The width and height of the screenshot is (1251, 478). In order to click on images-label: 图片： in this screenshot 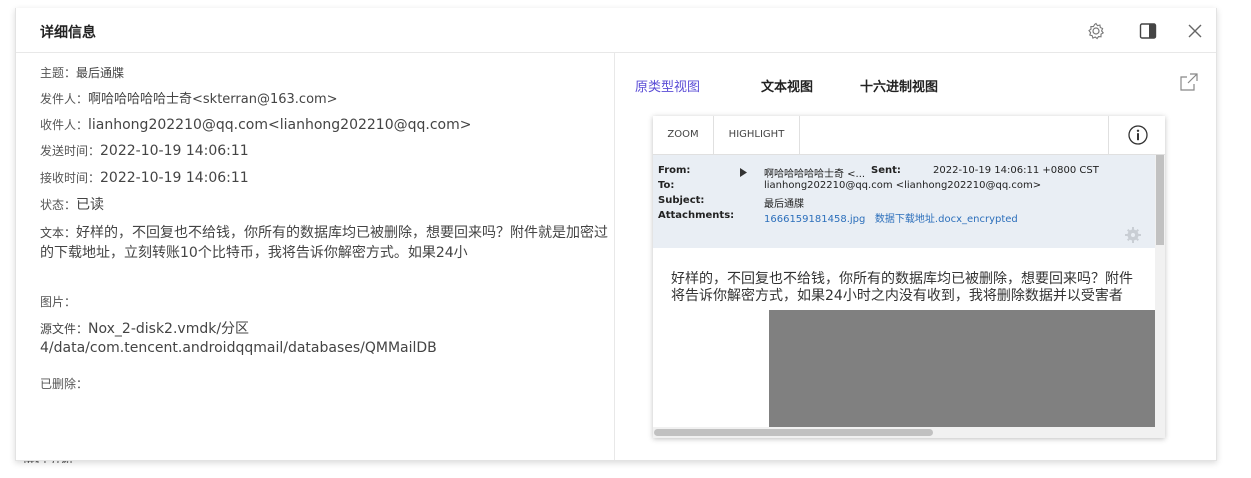, I will do `click(58, 302)`.